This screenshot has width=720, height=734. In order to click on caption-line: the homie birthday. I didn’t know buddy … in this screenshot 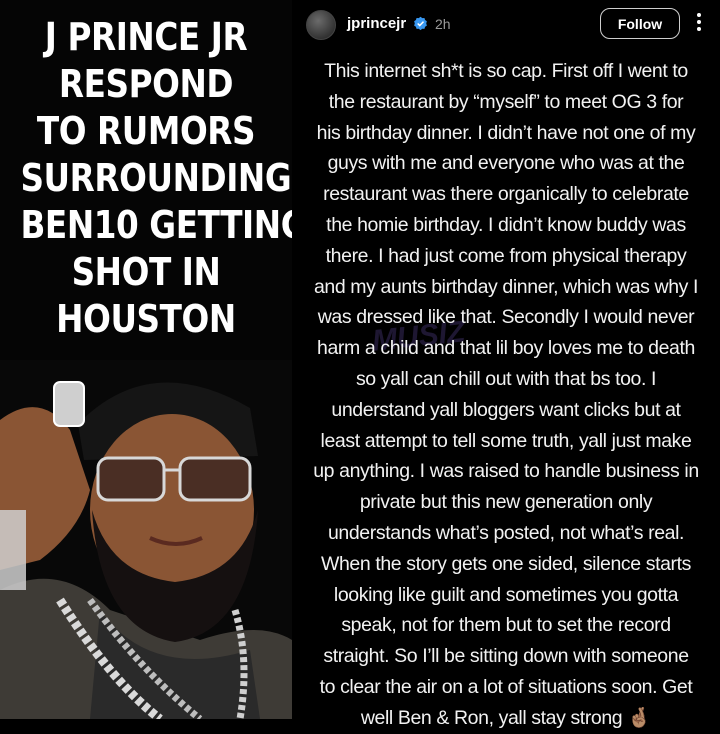, I will do `click(506, 224)`.